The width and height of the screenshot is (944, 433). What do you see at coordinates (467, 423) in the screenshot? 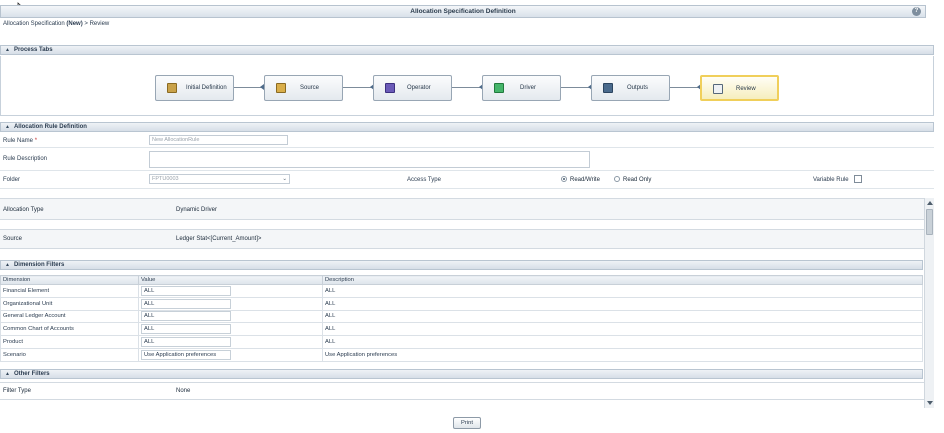
I see `print-button: Print` at bounding box center [467, 423].